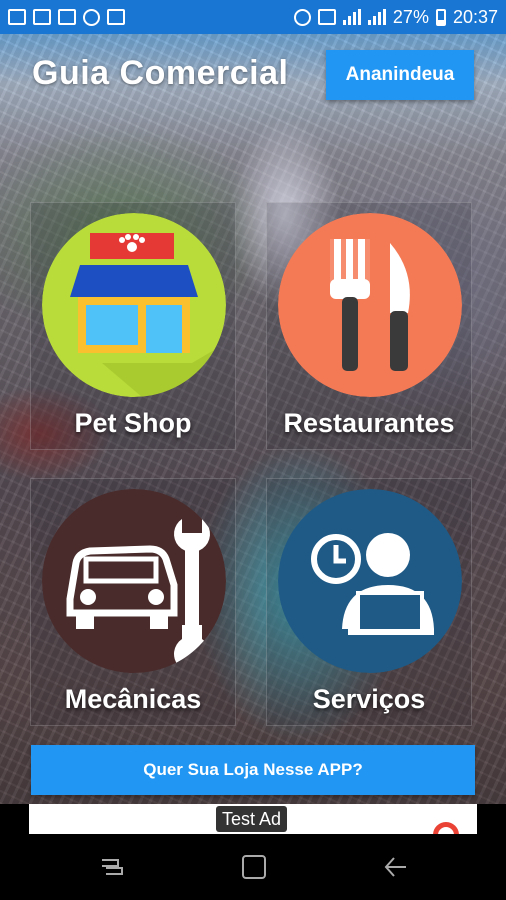 This screenshot has height=900, width=506. What do you see at coordinates (133, 699) in the screenshot?
I see `category-label: Mecânicas` at bounding box center [133, 699].